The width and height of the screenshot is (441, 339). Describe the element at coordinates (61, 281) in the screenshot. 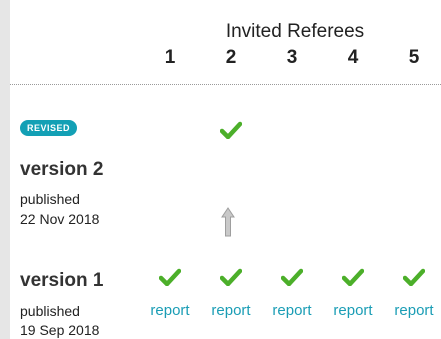

I see `version-1-title: version 1` at that location.